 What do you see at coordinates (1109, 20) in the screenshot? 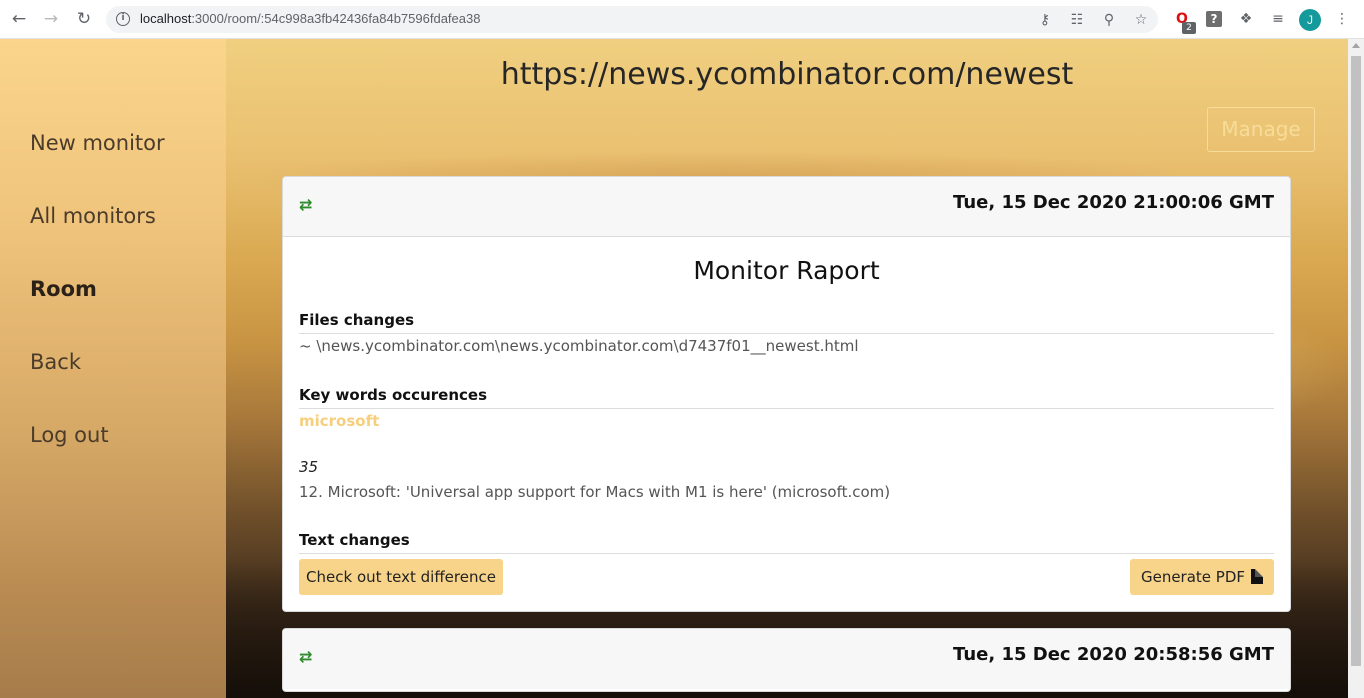
I see `zoom-icon: ⚲` at bounding box center [1109, 20].